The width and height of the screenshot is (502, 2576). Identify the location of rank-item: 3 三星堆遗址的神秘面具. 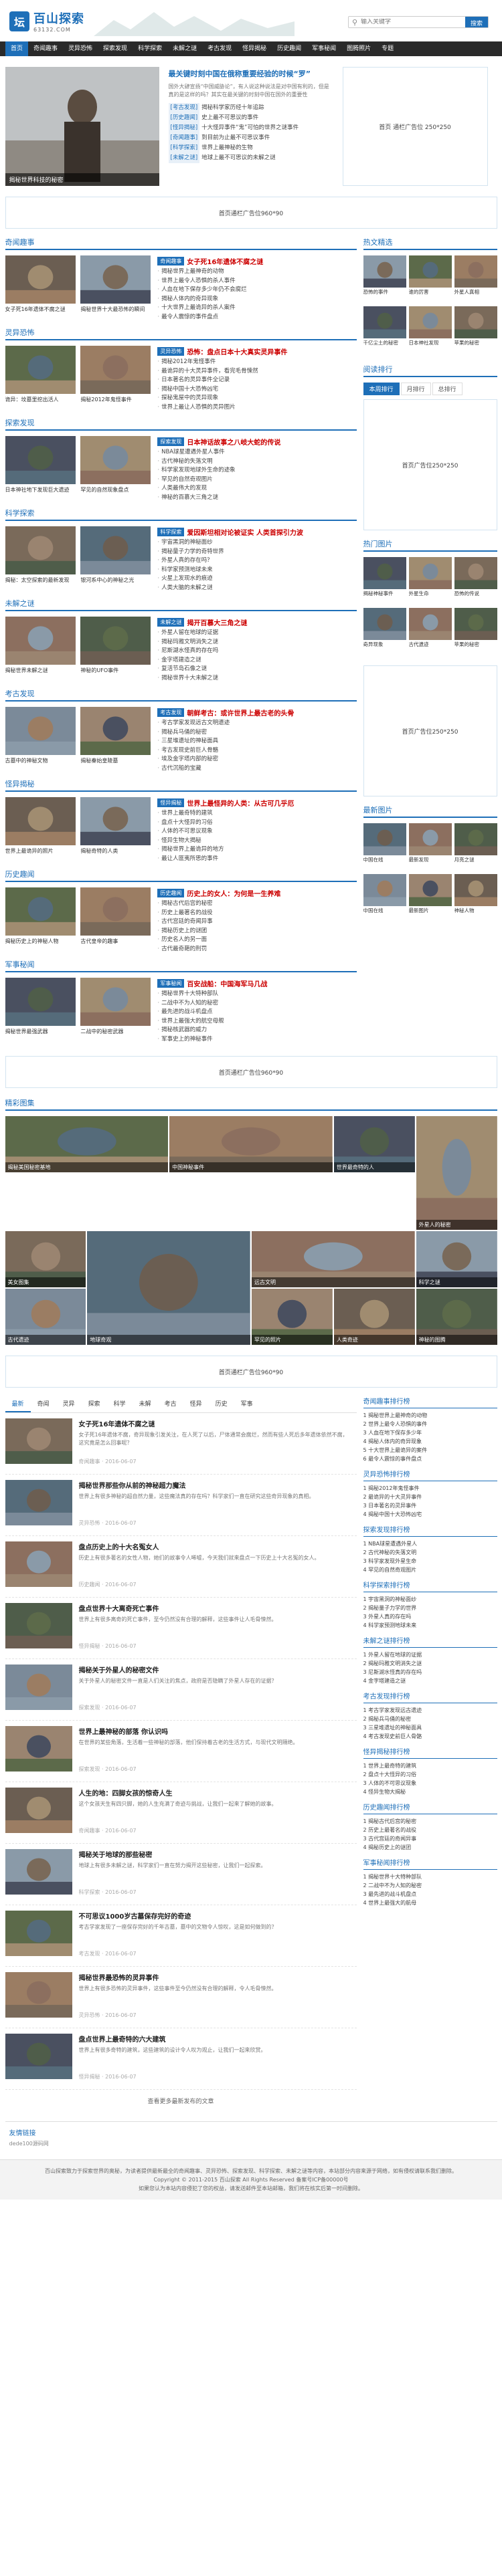
(430, 1727).